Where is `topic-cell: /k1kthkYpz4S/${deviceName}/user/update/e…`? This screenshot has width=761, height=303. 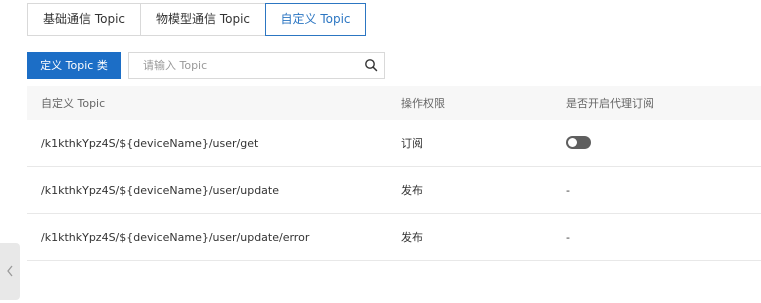 topic-cell: /k1kthkYpz4S/${deviceName}/user/update/e… is located at coordinates (175, 237).